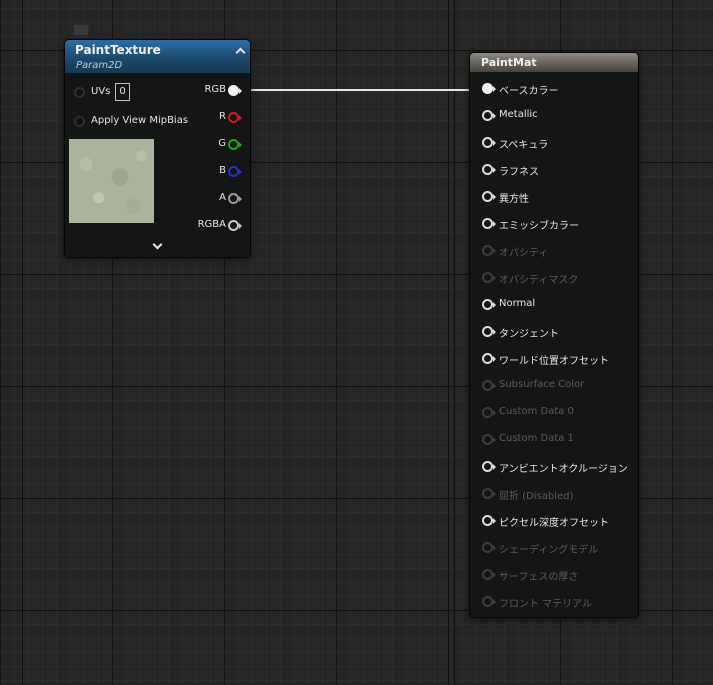 Image resolution: width=713 pixels, height=685 pixels. I want to click on material-input-label: アンビエントオクルージョン, so click(563, 469).